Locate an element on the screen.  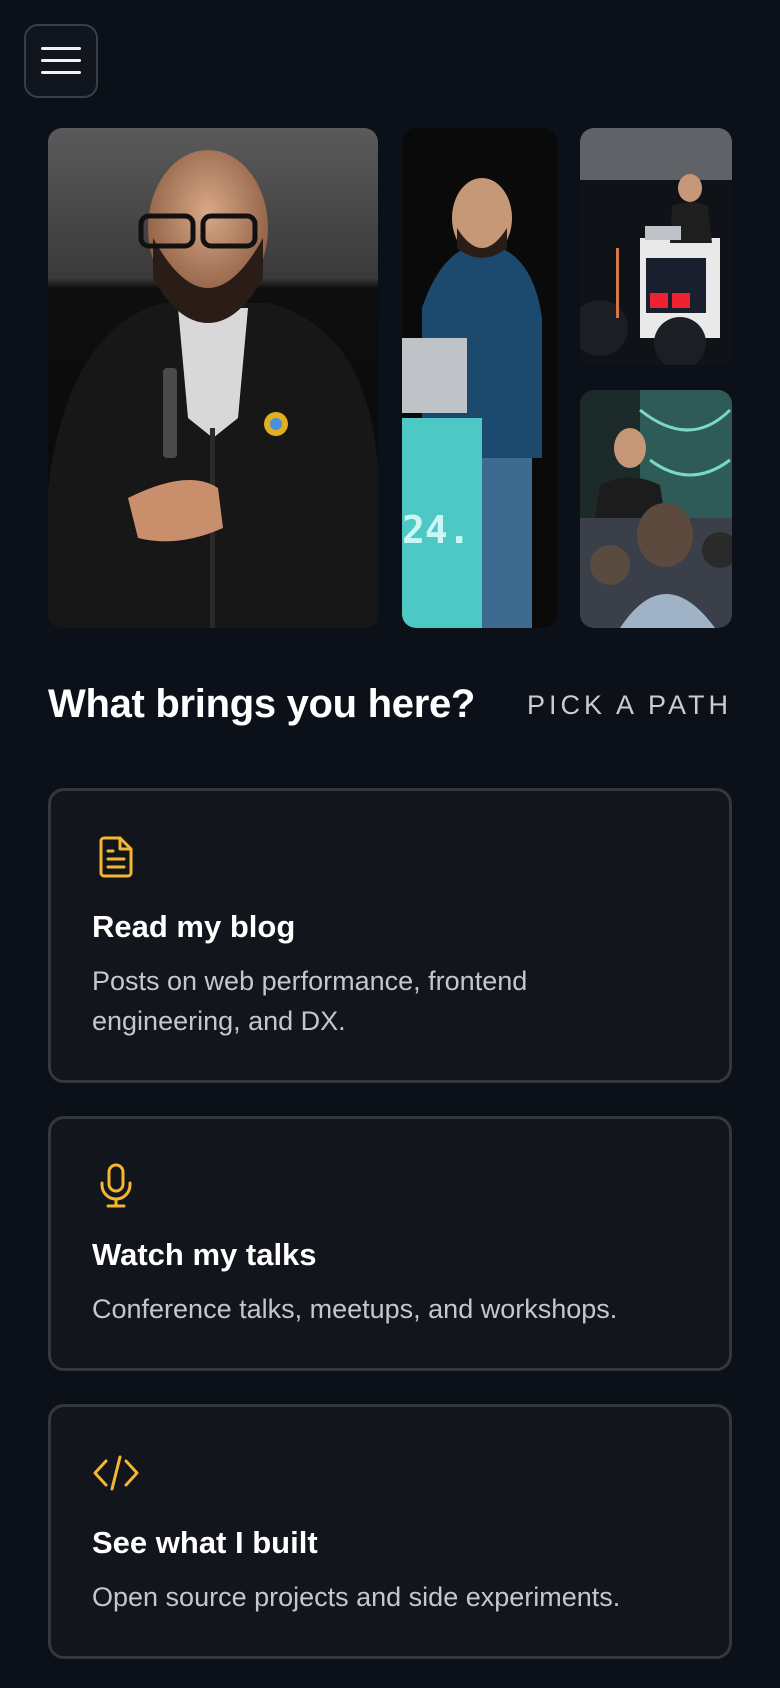
hamburger-menu-icon is located at coordinates (61, 61).